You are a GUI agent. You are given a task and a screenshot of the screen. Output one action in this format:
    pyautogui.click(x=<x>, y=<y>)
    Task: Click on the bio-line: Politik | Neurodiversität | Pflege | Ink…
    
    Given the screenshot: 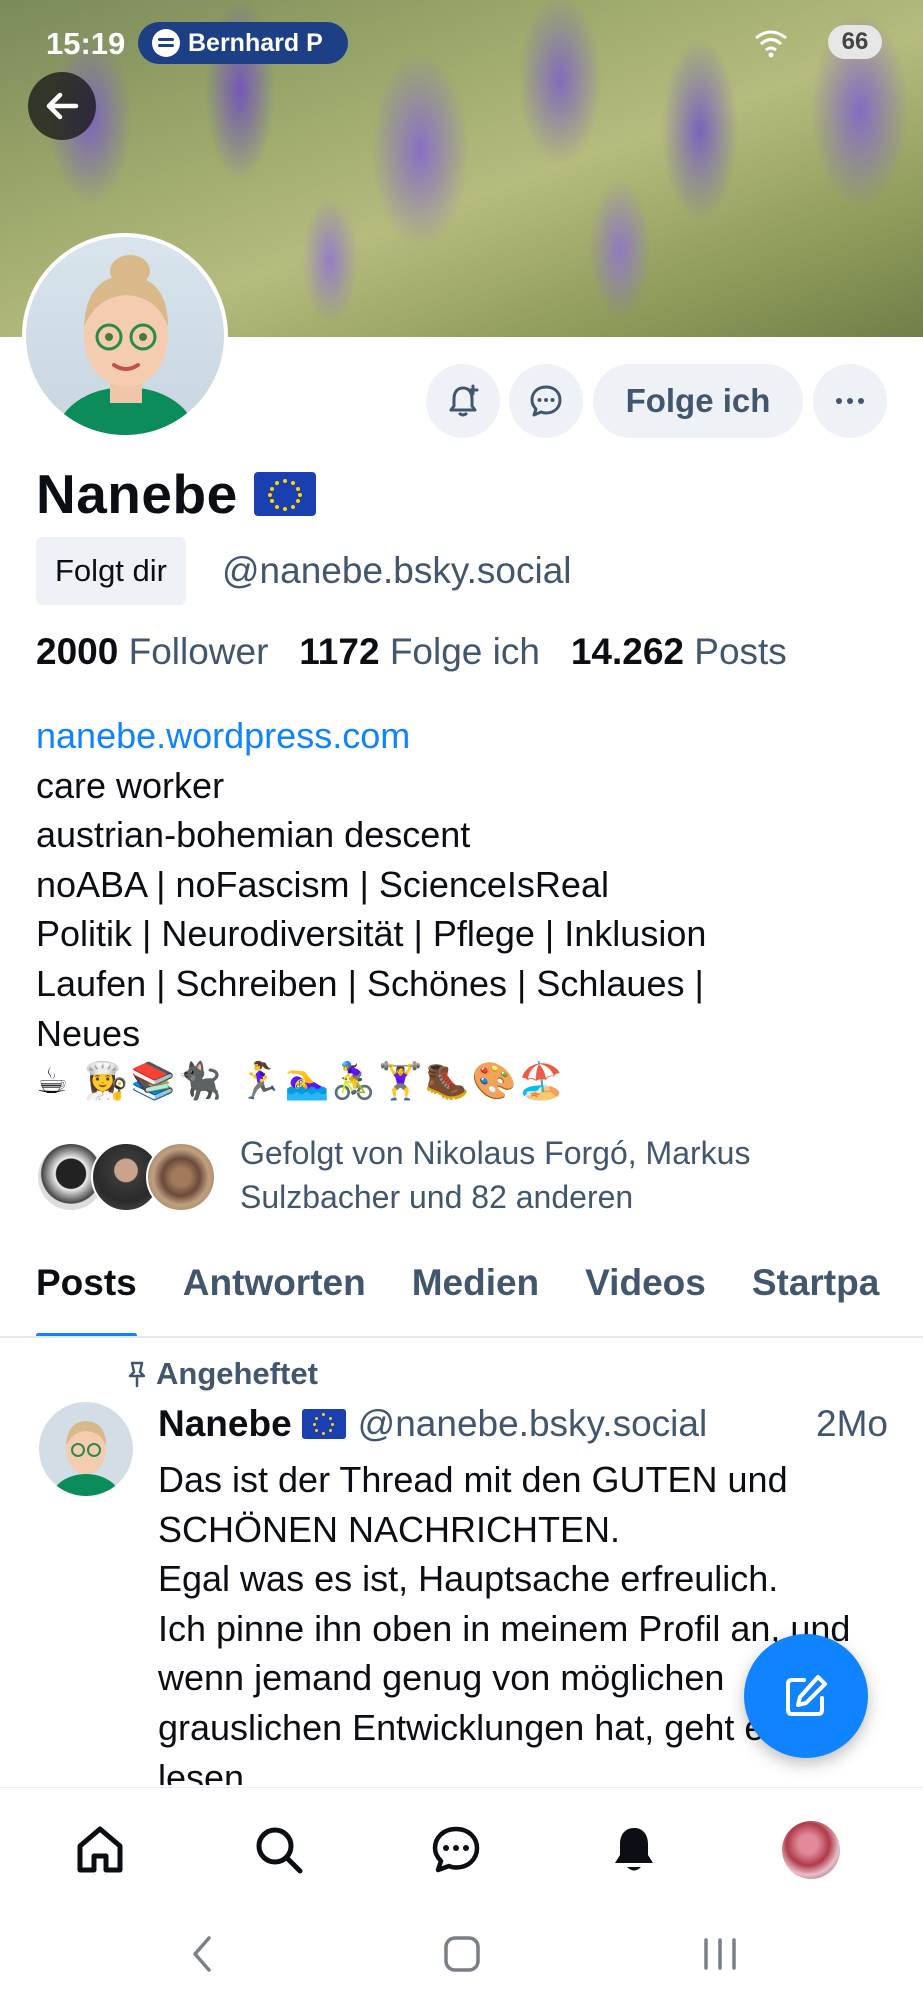 What is the action you would take?
    pyautogui.click(x=371, y=934)
    